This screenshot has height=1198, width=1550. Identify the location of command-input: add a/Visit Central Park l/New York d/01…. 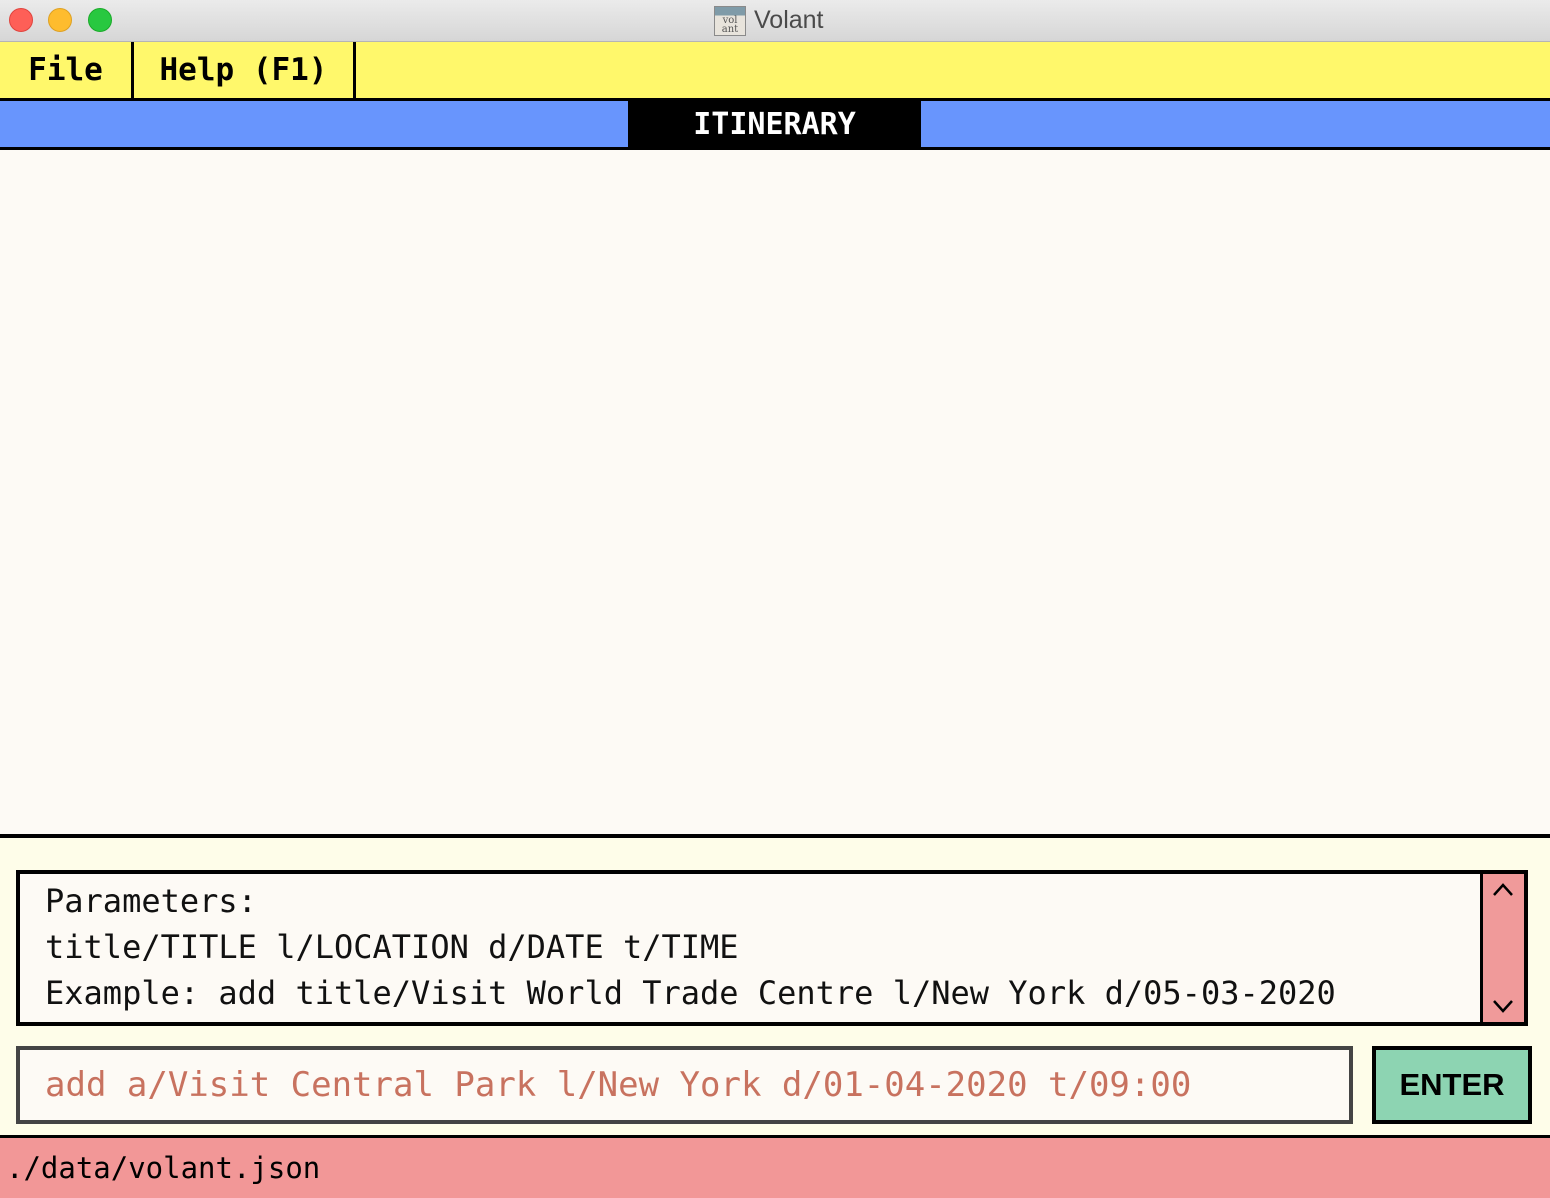
(684, 1085).